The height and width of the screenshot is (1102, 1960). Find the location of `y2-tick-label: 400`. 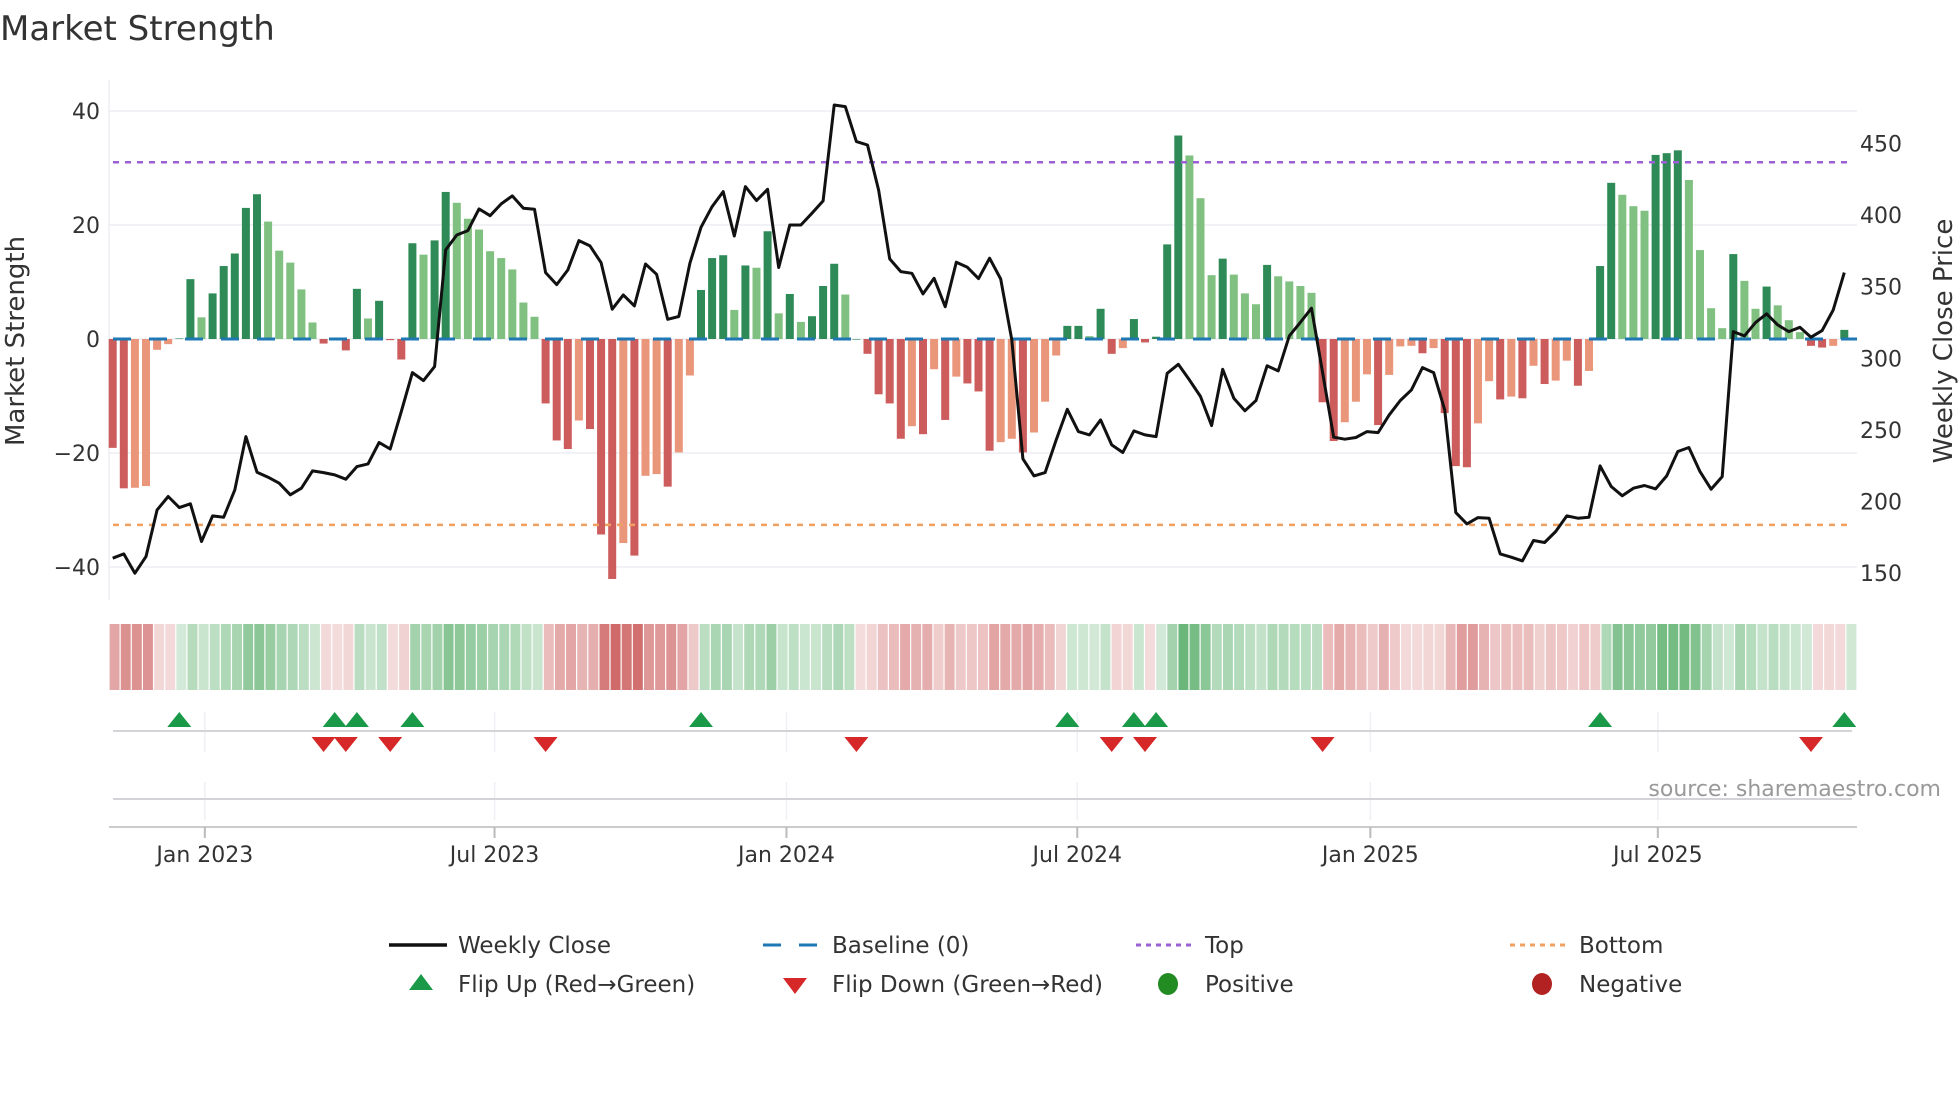

y2-tick-label: 400 is located at coordinates (1881, 216).